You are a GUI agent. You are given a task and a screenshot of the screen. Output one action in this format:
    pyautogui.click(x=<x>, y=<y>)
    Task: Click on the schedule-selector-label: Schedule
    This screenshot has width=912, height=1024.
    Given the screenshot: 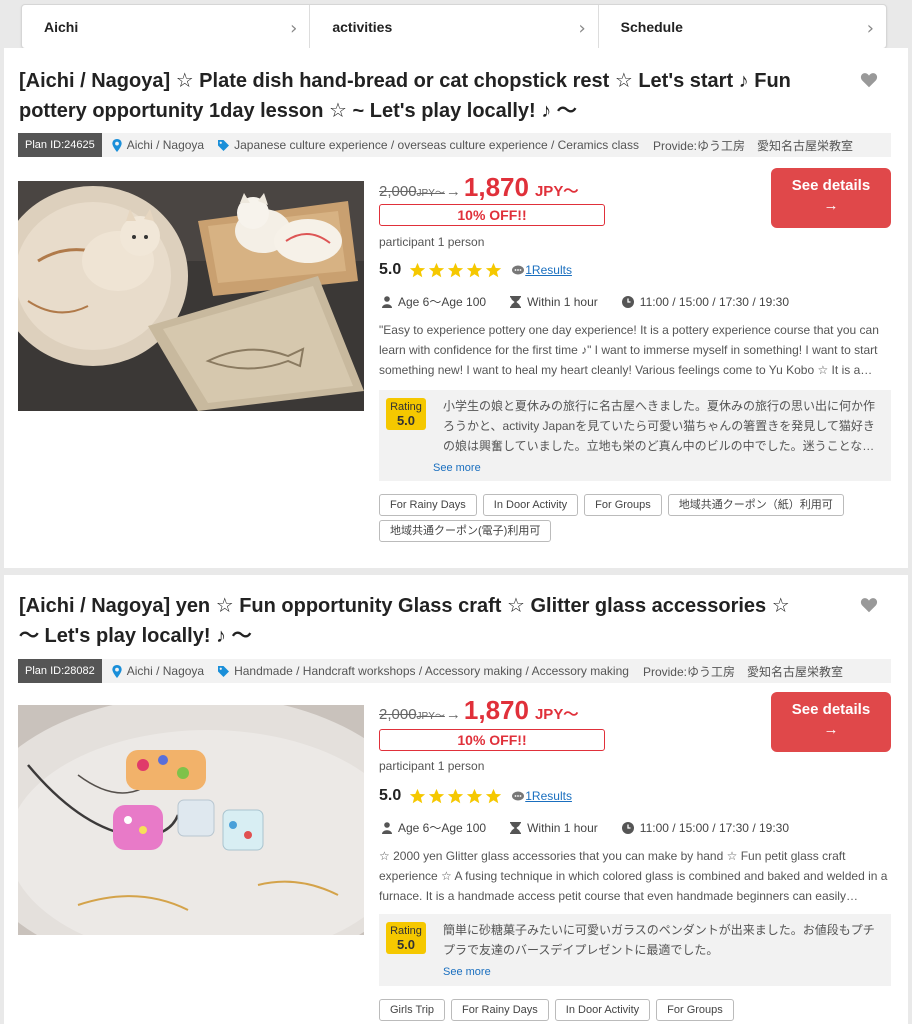 What is the action you would take?
    pyautogui.click(x=651, y=26)
    